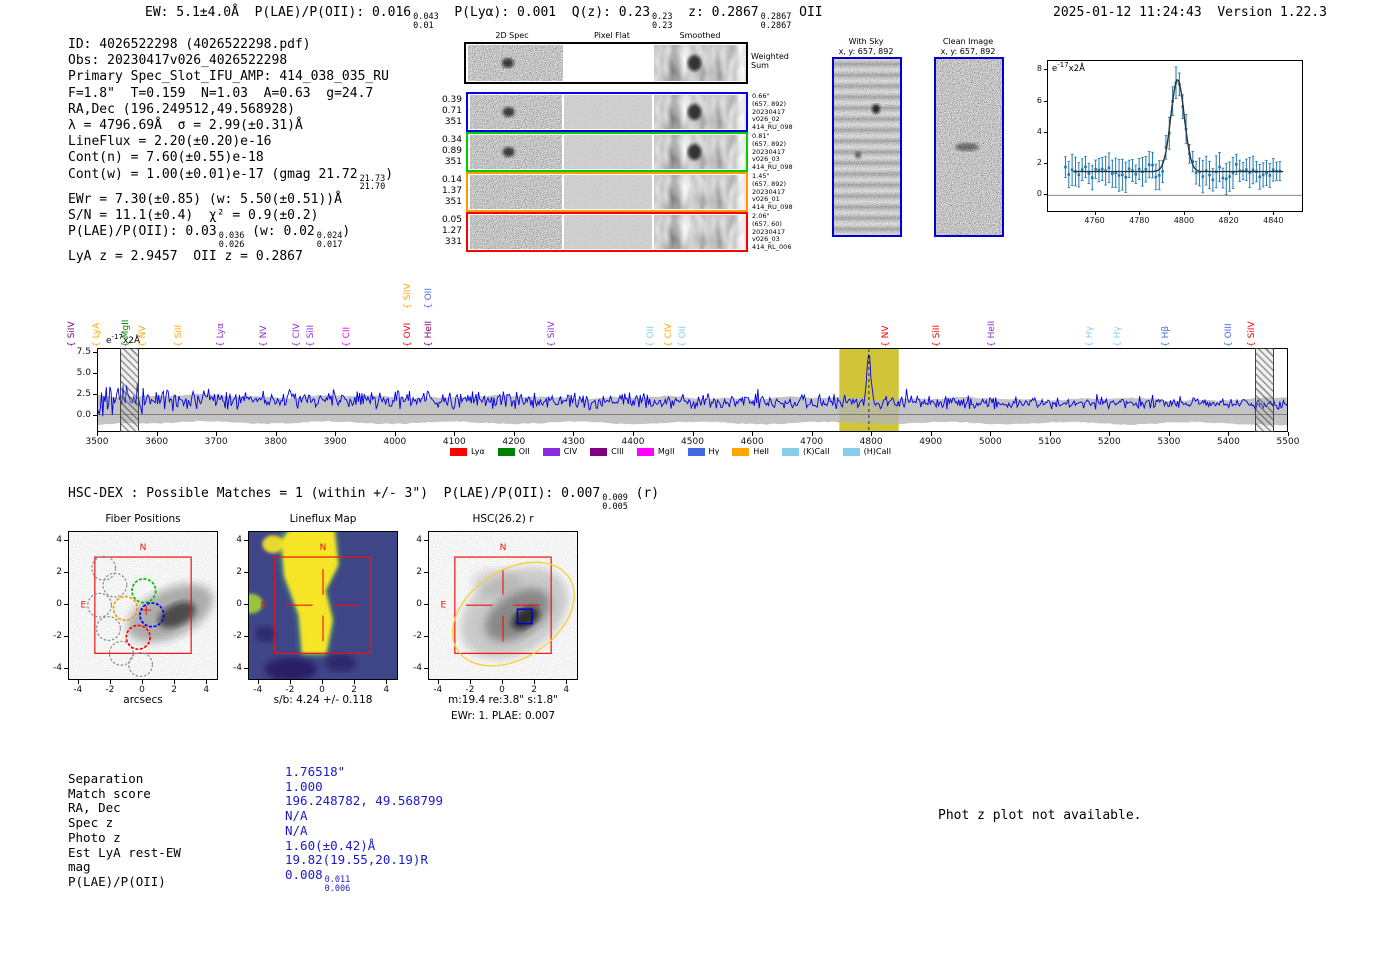 Image resolution: width=1400 pixels, height=953 pixels. What do you see at coordinates (83, 352) in the screenshot?
I see `y-tick-7.5: 7.5` at bounding box center [83, 352].